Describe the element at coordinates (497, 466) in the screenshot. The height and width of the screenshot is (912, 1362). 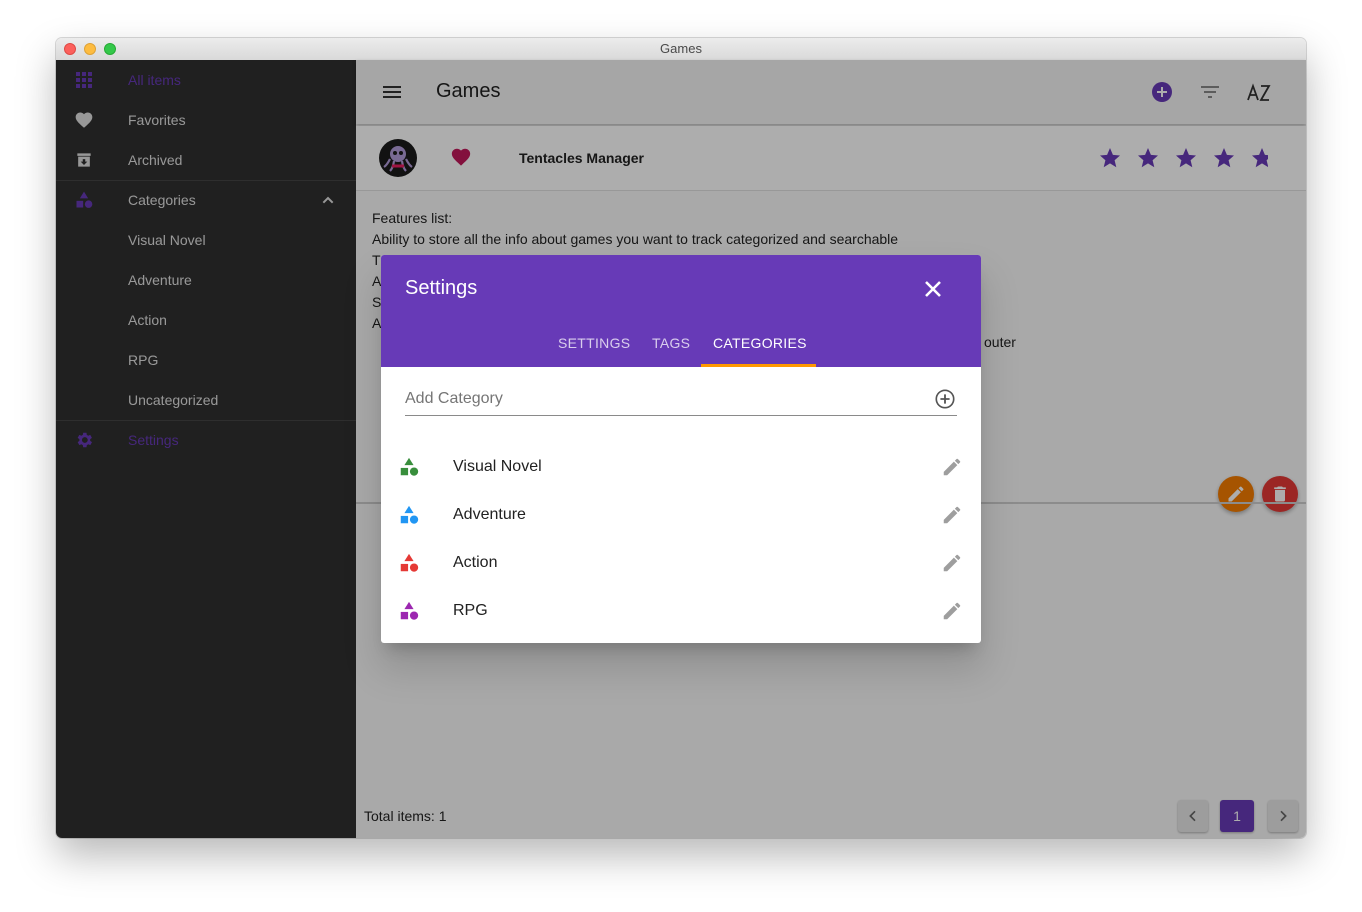
I see `category-label: Visual Novel` at that location.